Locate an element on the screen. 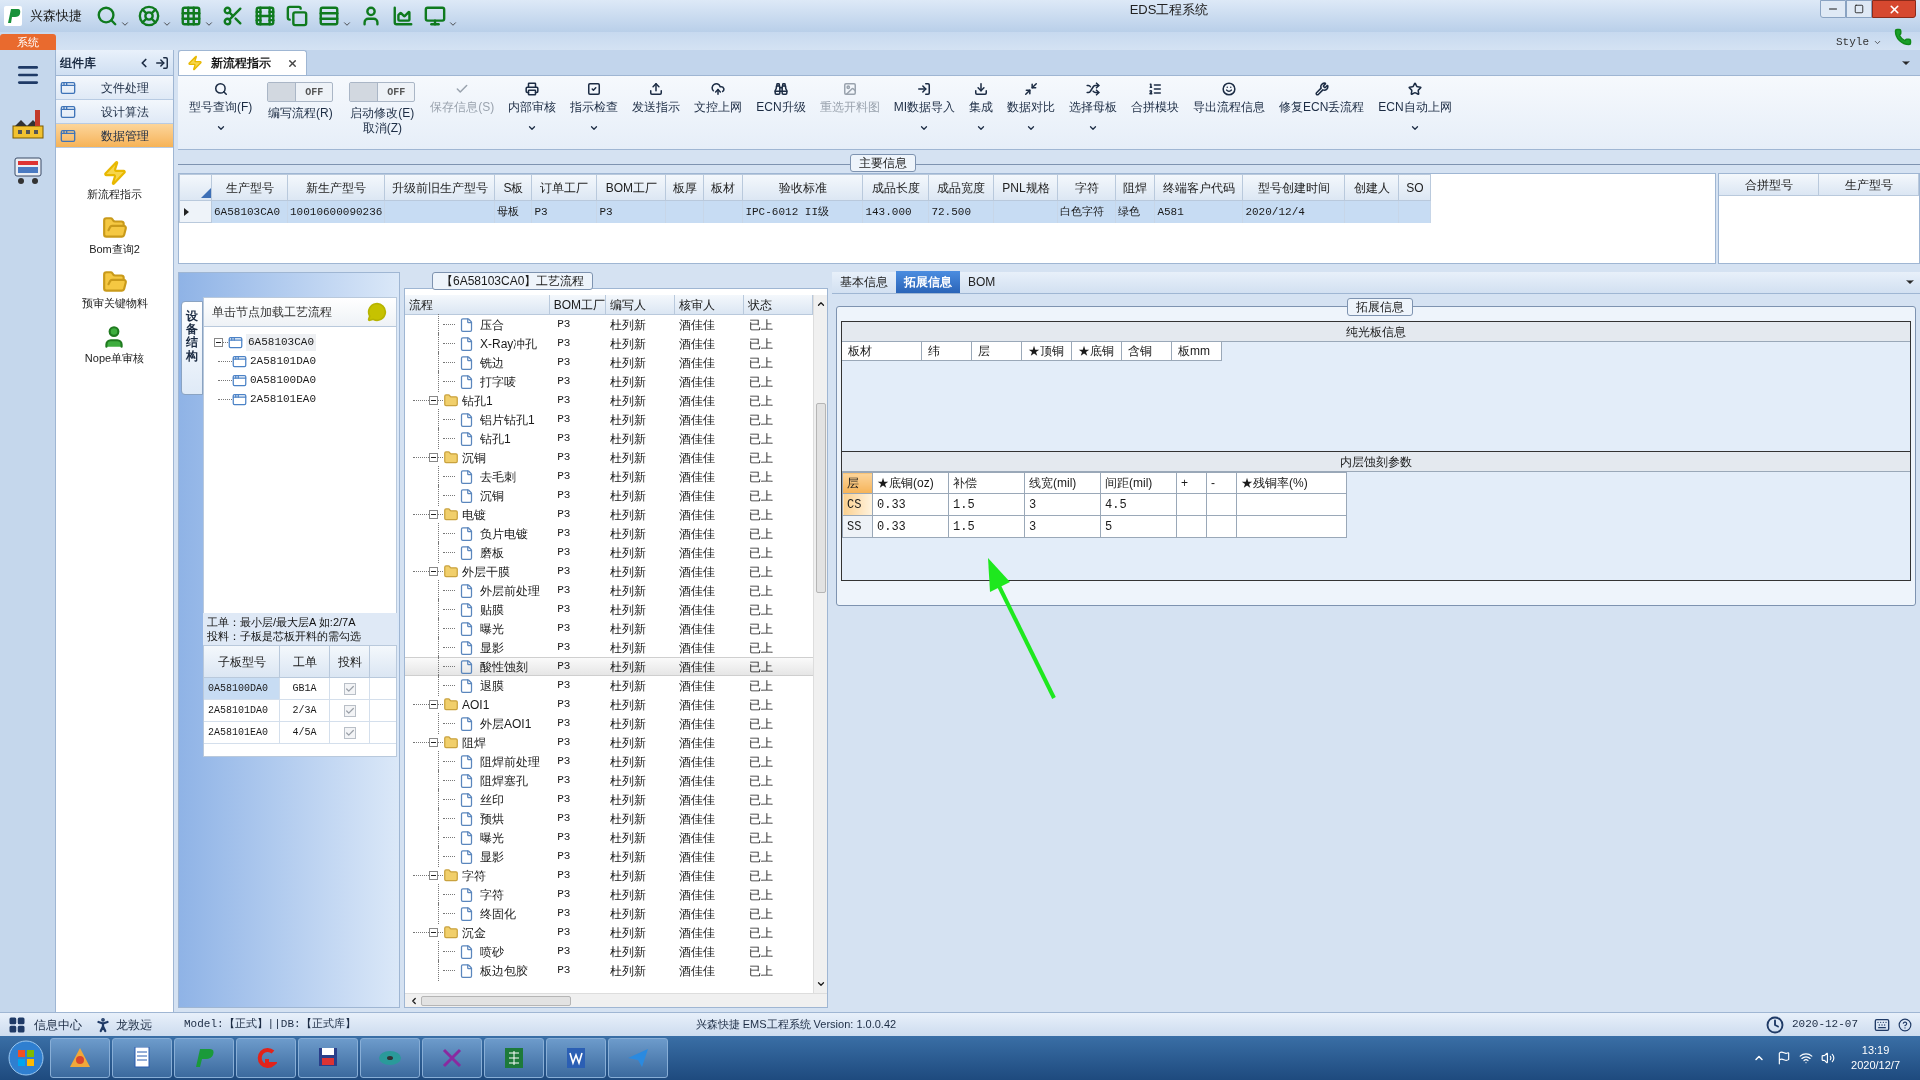  column-header: 验收标准 is located at coordinates (802, 187).